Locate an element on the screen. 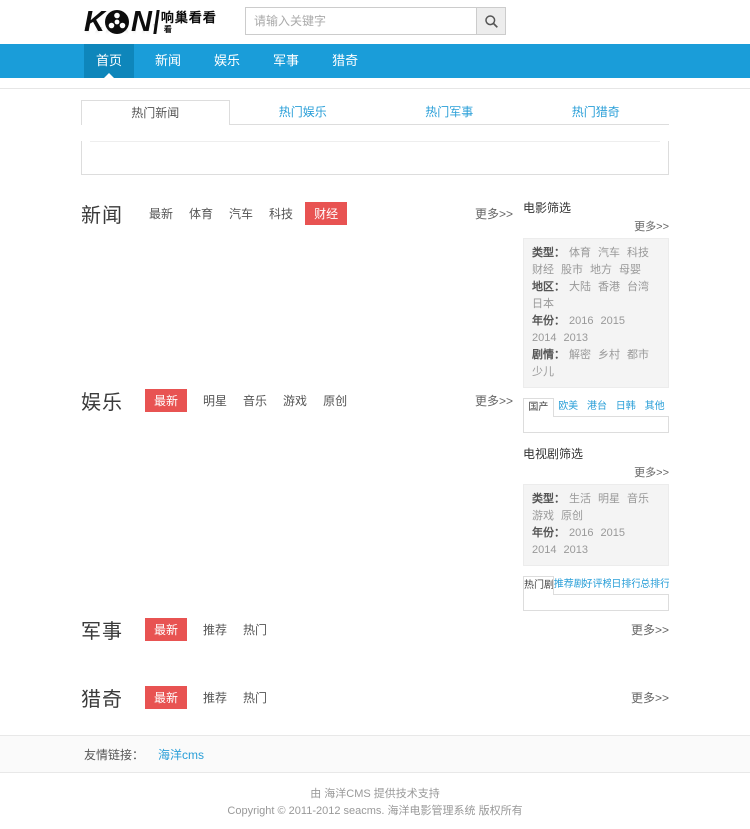 The image size is (750, 829). movie-region-tab: 其他 is located at coordinates (654, 407).